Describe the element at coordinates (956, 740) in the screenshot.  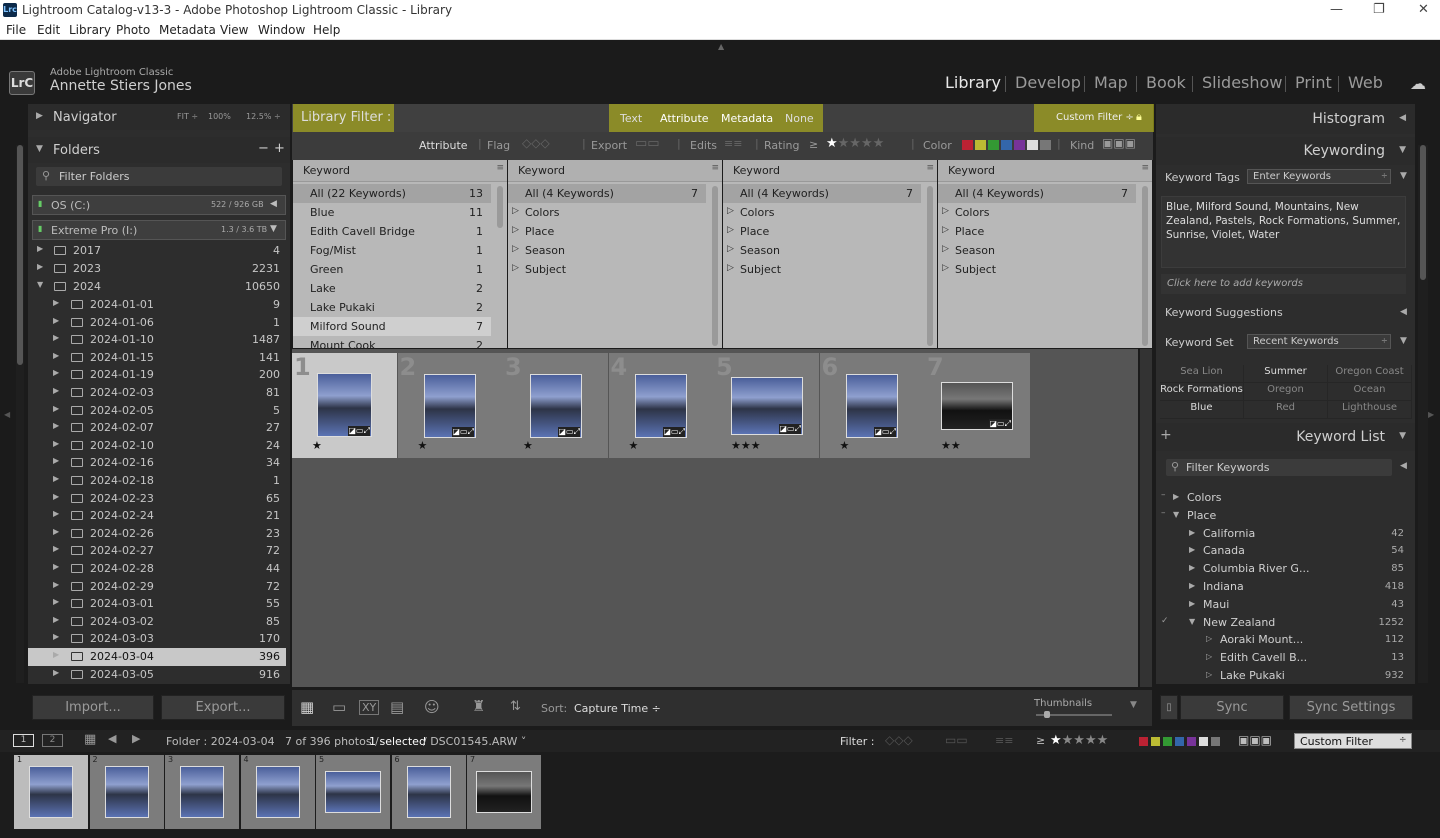
I see `export-filter-icons: ▭▭` at that location.